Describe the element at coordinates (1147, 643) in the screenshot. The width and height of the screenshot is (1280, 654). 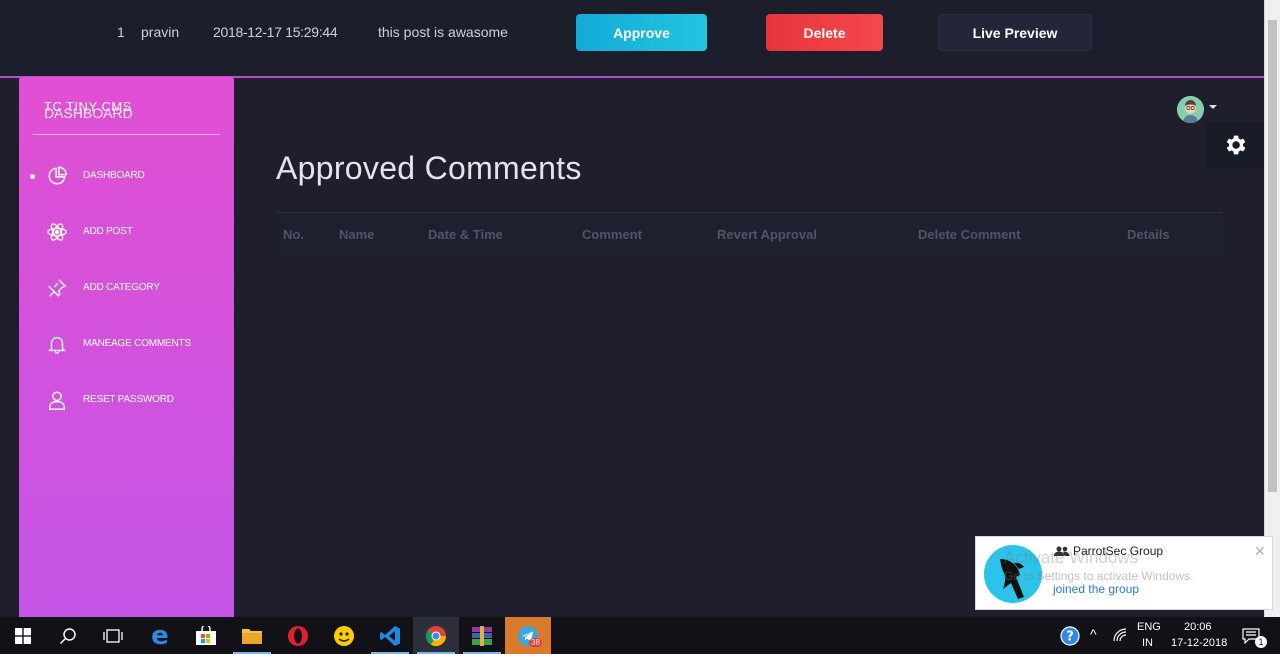
I see `language-region: IN` at that location.